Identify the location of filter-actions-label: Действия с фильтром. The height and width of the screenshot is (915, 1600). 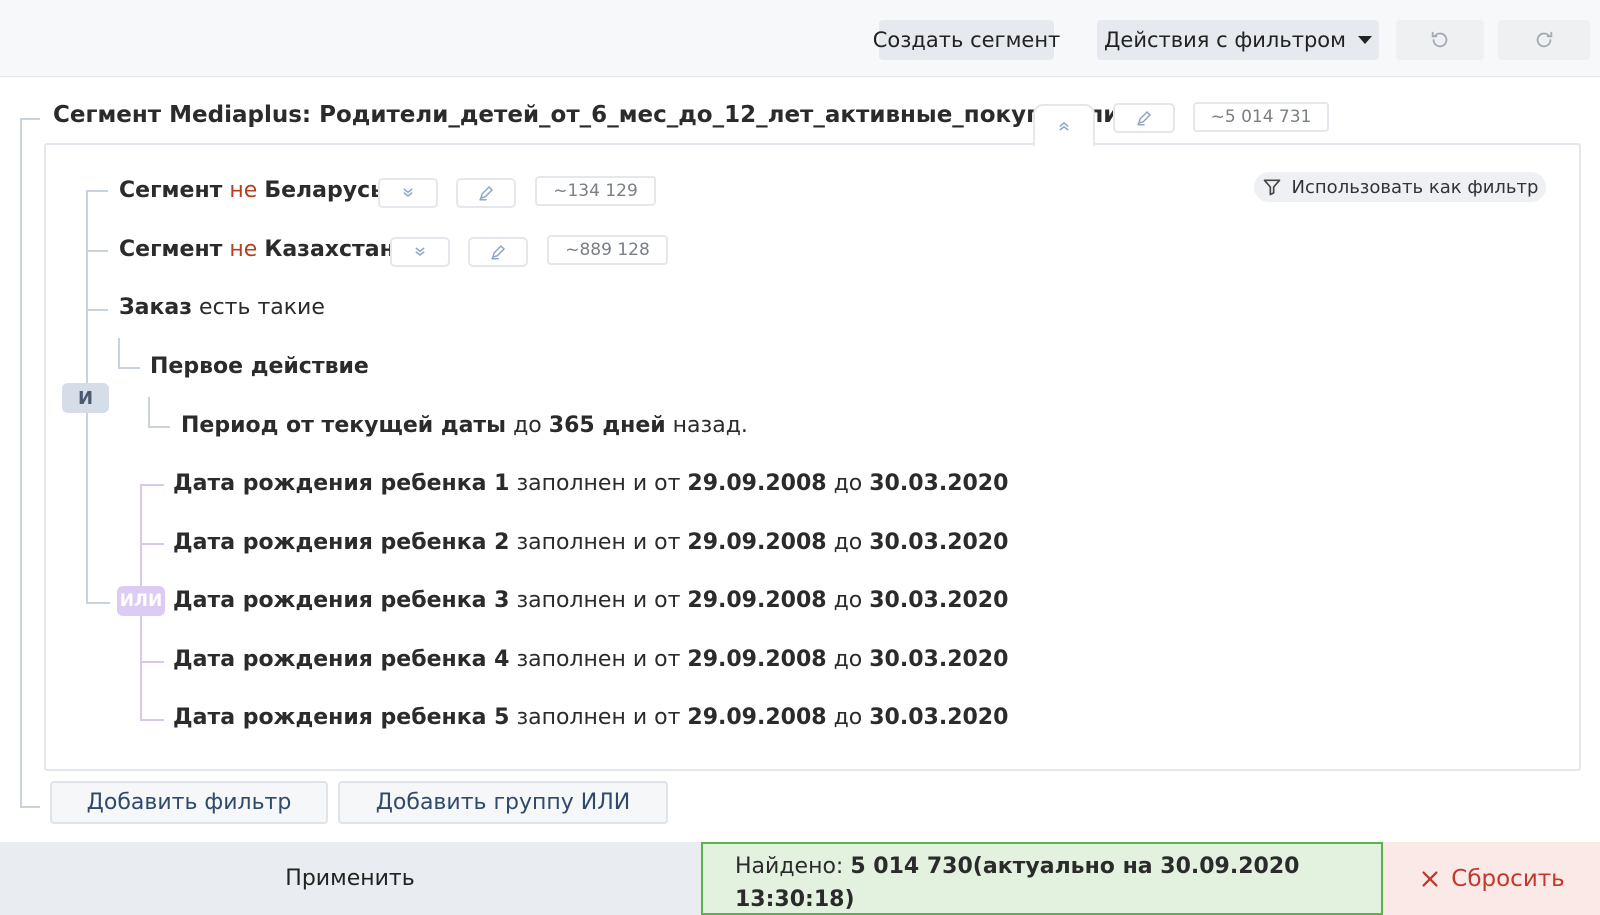
(1225, 40).